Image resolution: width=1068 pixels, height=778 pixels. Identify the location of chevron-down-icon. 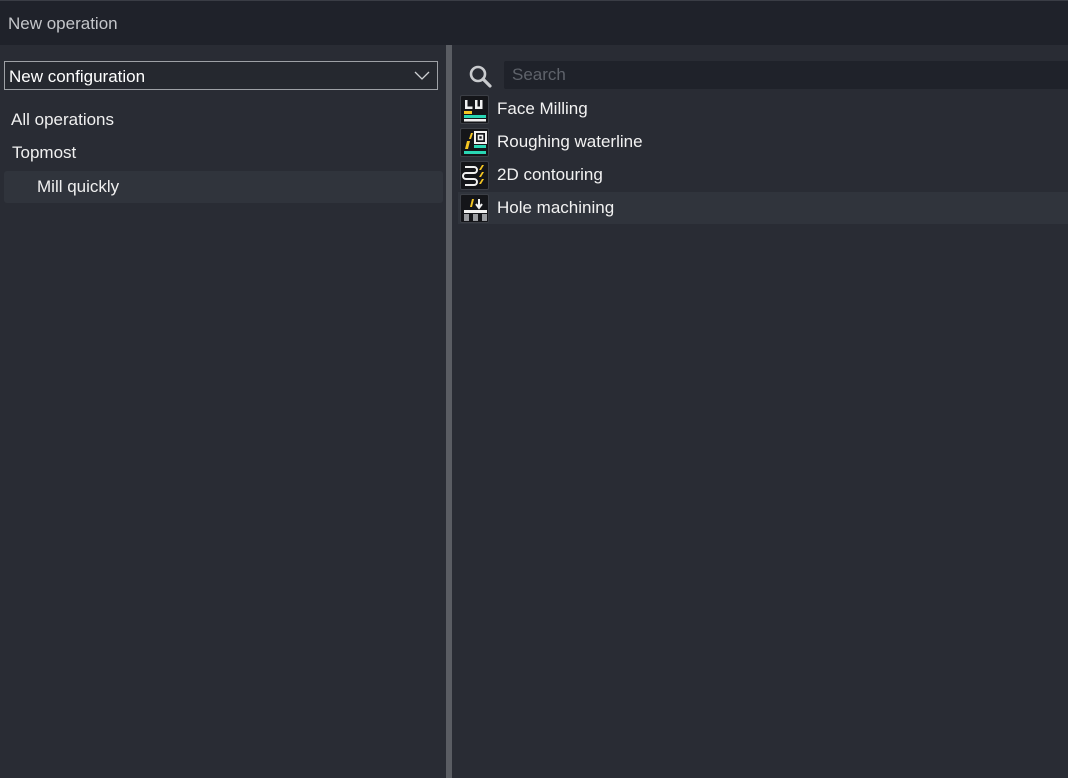
(422, 75).